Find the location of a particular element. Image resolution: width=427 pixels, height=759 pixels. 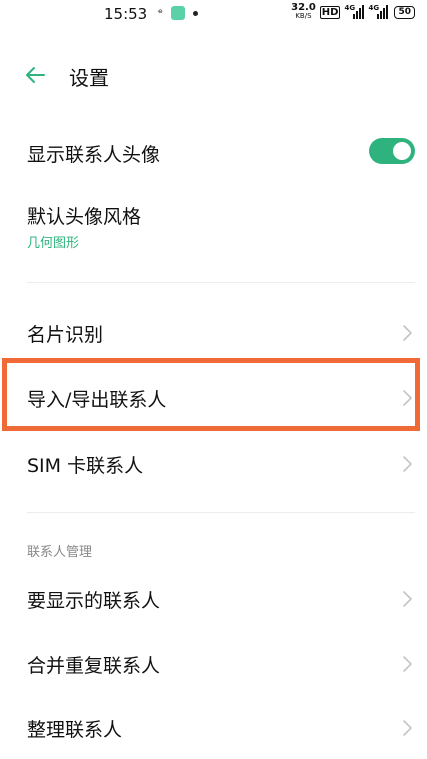

organize-contacts-row: 整理联系人 is located at coordinates (213, 728).